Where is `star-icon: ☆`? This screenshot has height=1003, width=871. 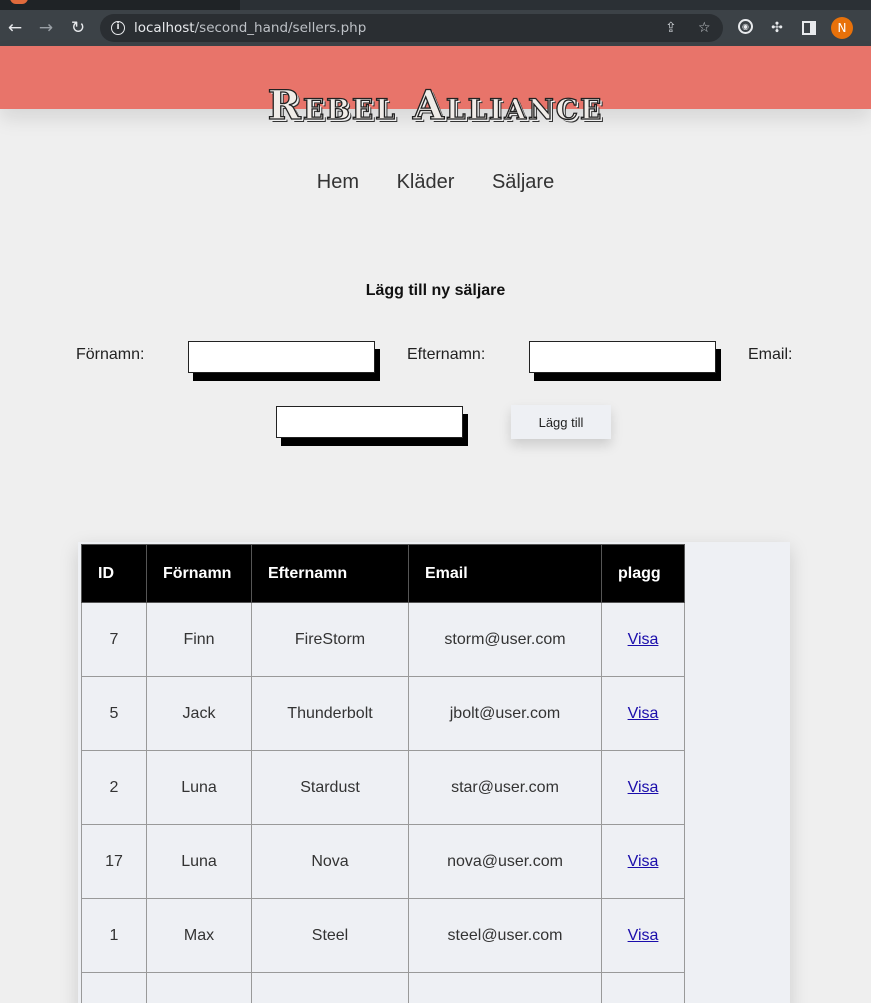
star-icon: ☆ is located at coordinates (704, 28).